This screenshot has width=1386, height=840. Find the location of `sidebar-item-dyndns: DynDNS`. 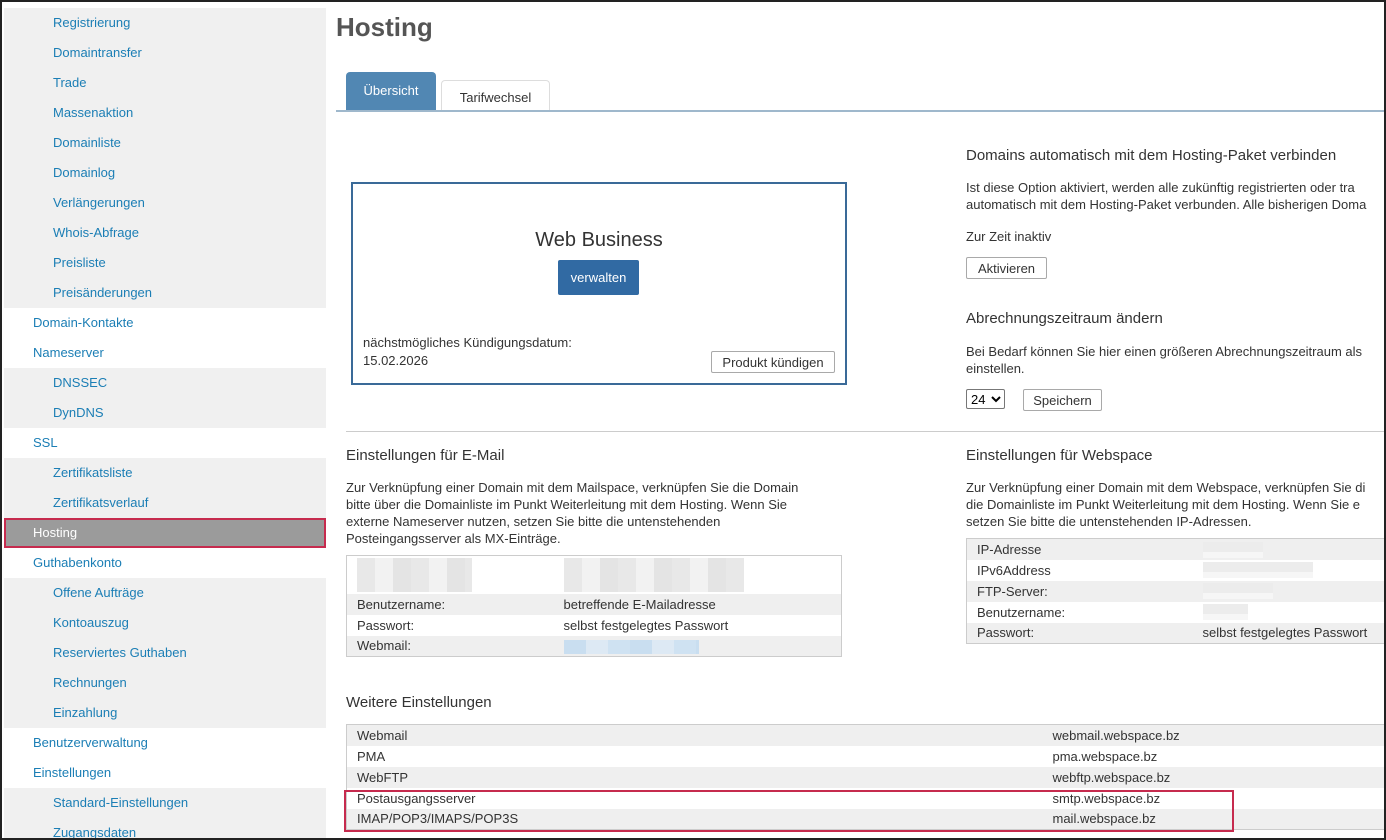

sidebar-item-dyndns: DynDNS is located at coordinates (165, 413).